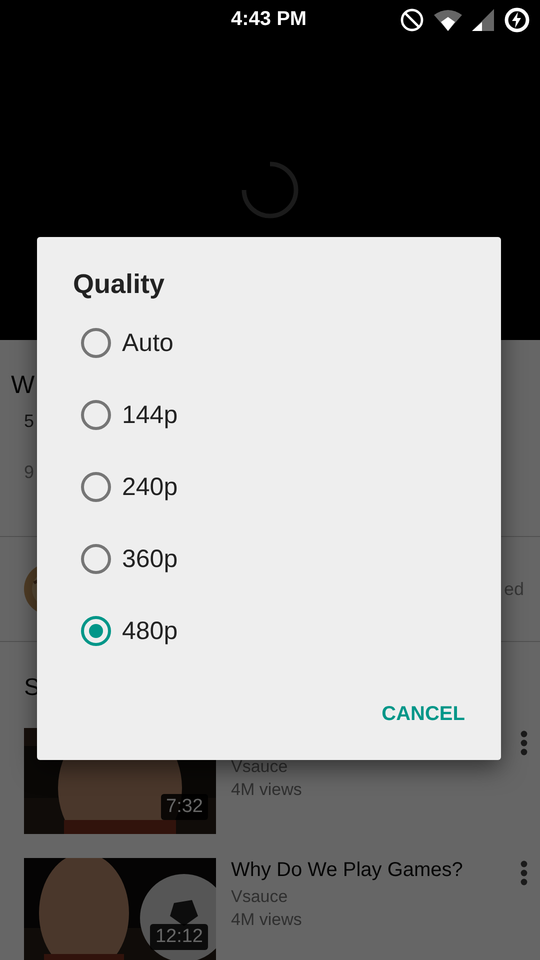  I want to click on quality-option: 480p, so click(110, 631).